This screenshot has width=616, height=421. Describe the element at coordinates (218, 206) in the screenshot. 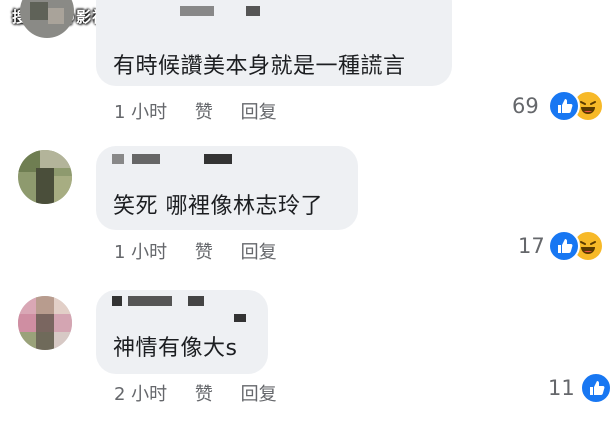

I see `comment-text: 笑死 哪裡像林志玲了` at that location.